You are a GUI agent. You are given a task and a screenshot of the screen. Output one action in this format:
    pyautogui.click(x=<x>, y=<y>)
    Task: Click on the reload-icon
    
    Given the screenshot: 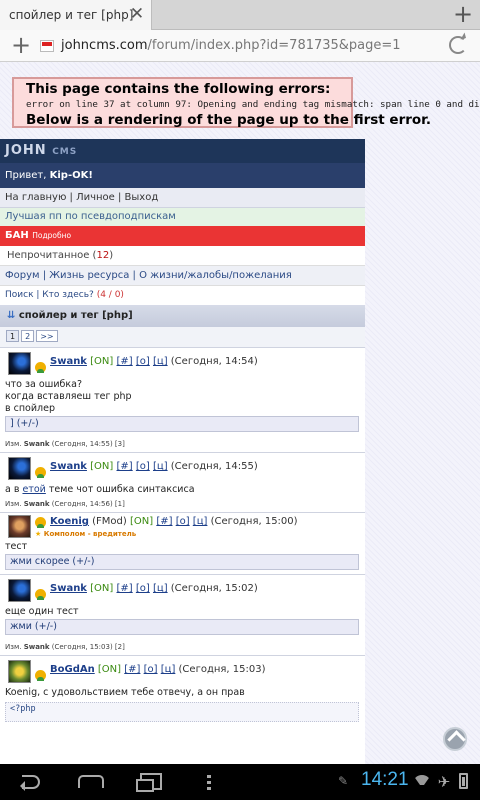 What is the action you would take?
    pyautogui.click(x=458, y=45)
    